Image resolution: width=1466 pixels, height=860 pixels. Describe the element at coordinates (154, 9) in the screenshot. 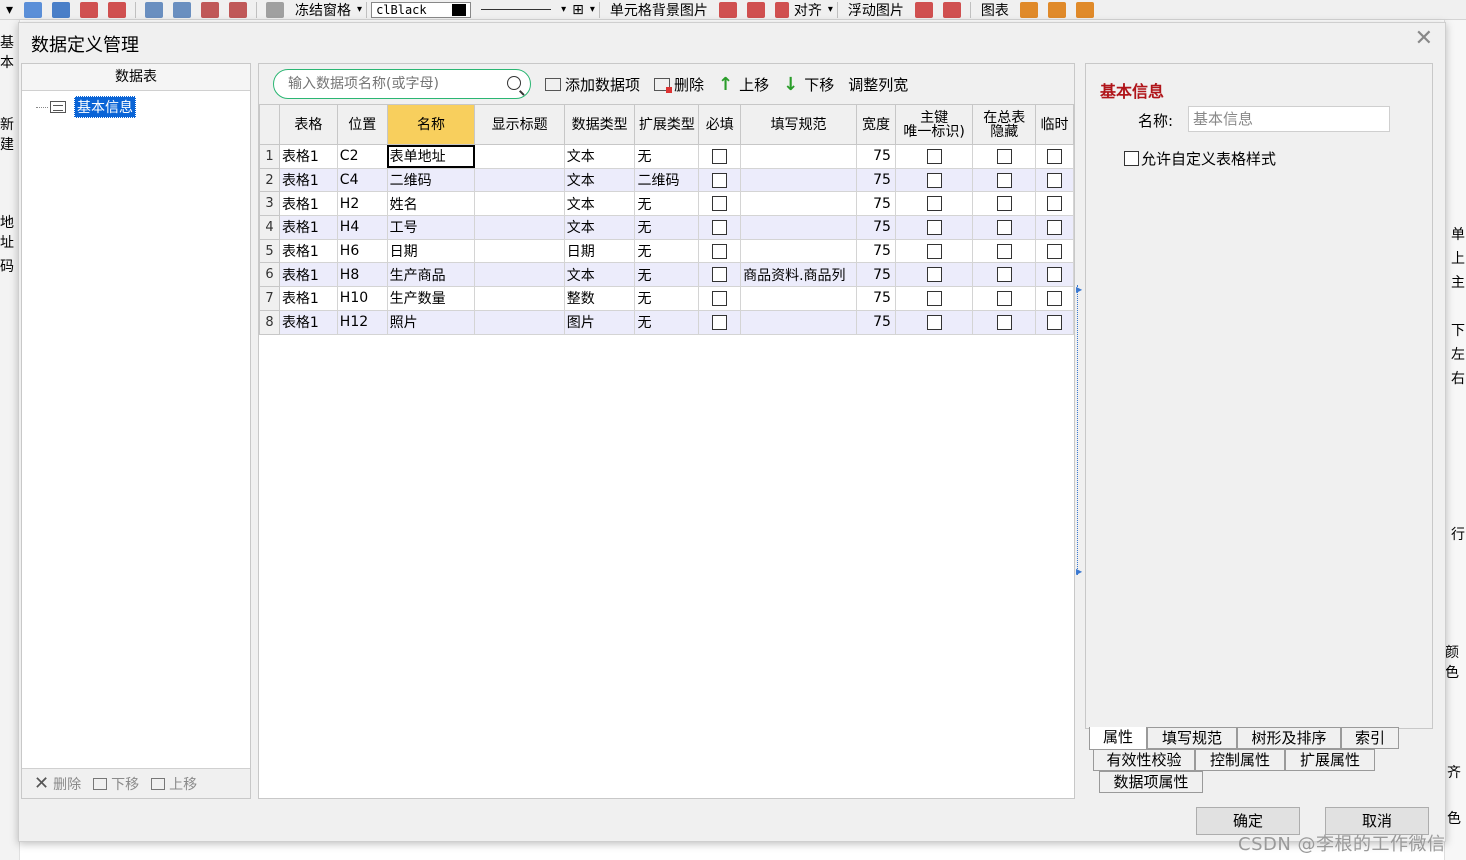

I see `merge-icon` at that location.